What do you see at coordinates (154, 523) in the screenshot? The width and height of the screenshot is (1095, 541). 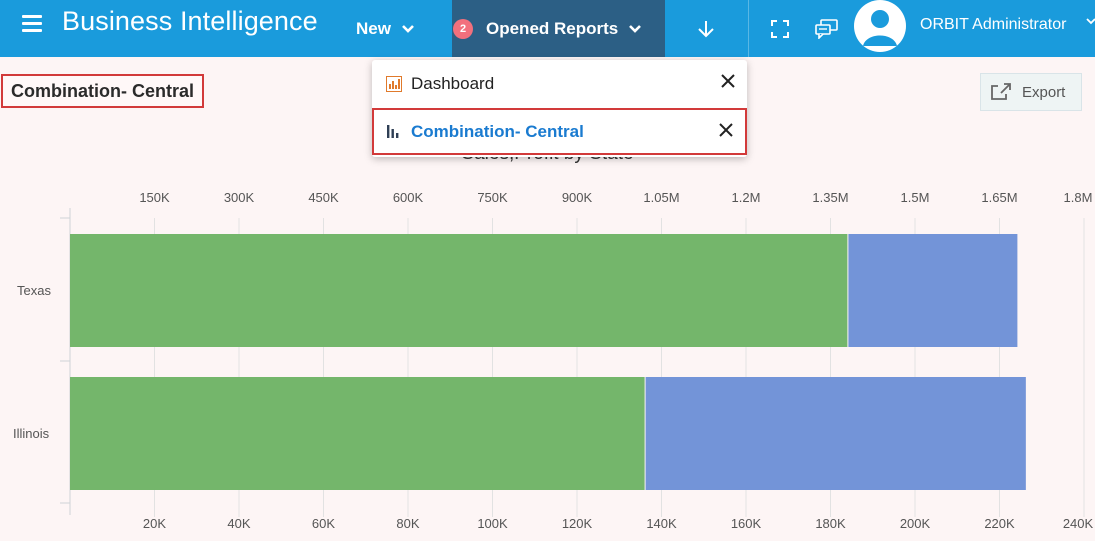 I see `bottom-axis-tick-label: 20K` at bounding box center [154, 523].